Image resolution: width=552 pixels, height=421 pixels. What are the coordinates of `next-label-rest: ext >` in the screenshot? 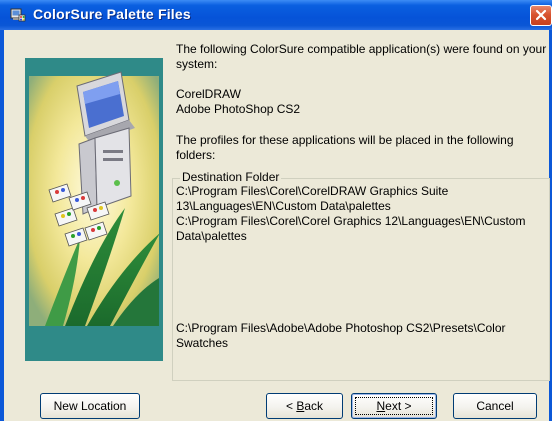 It's located at (398, 406).